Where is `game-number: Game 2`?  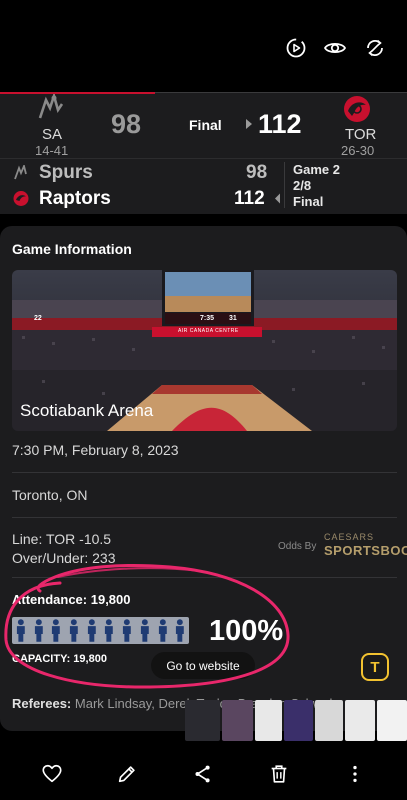 game-number: Game 2 is located at coordinates (316, 169).